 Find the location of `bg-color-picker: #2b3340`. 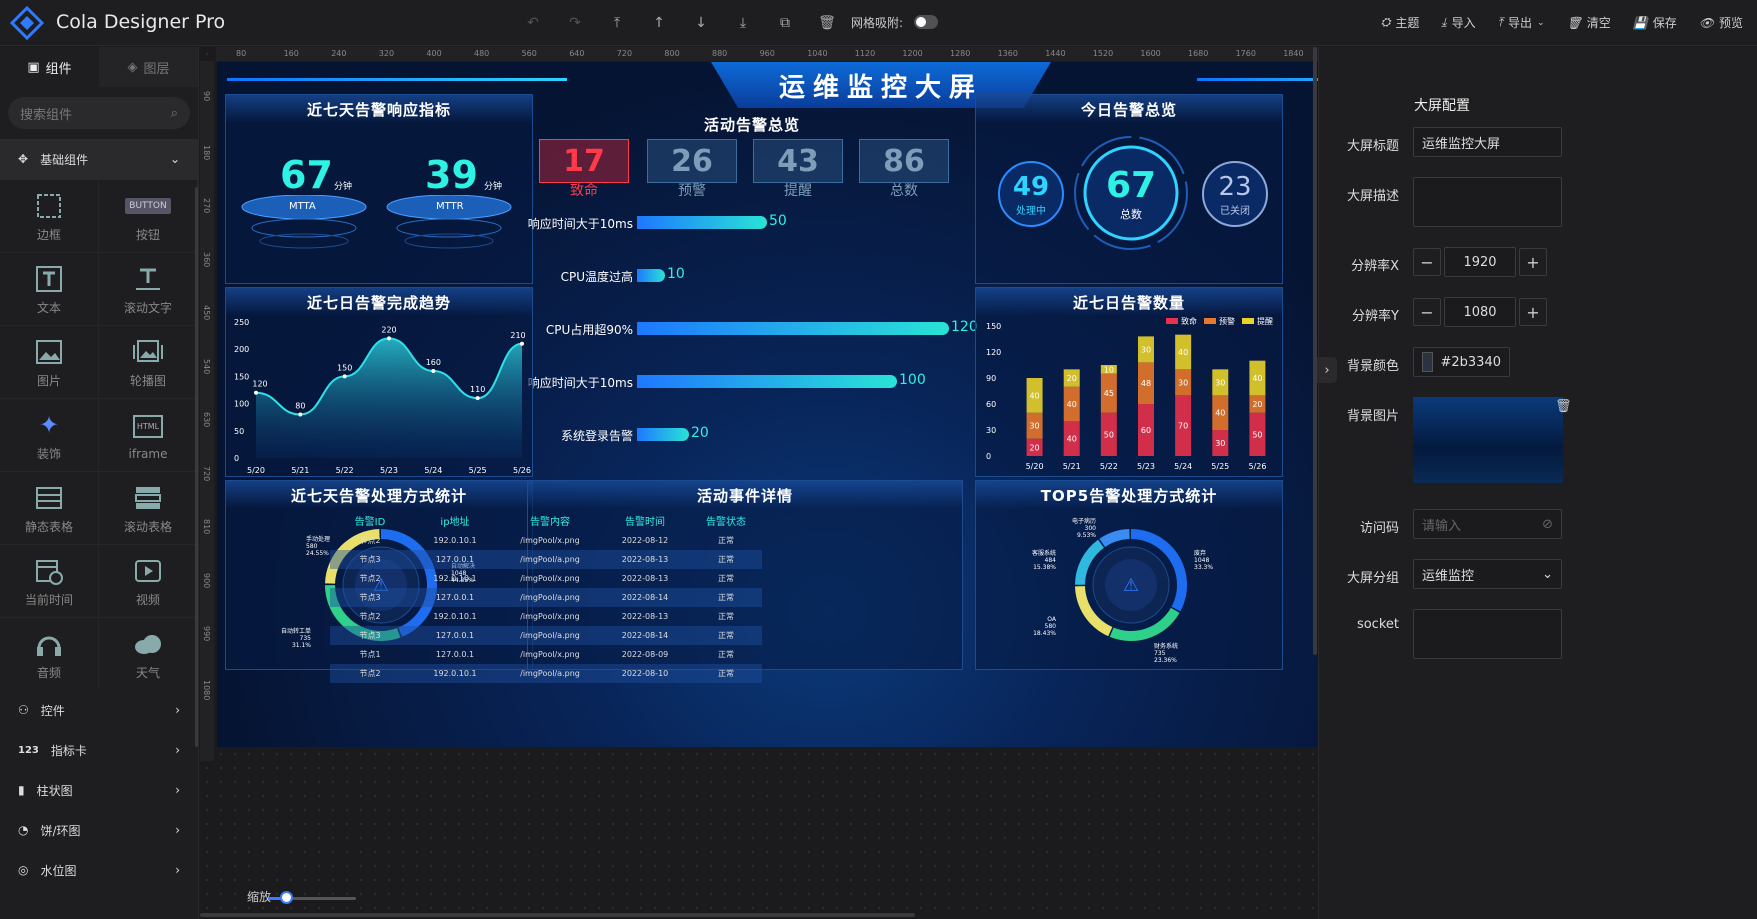

bg-color-picker: #2b3340 is located at coordinates (1461, 362).